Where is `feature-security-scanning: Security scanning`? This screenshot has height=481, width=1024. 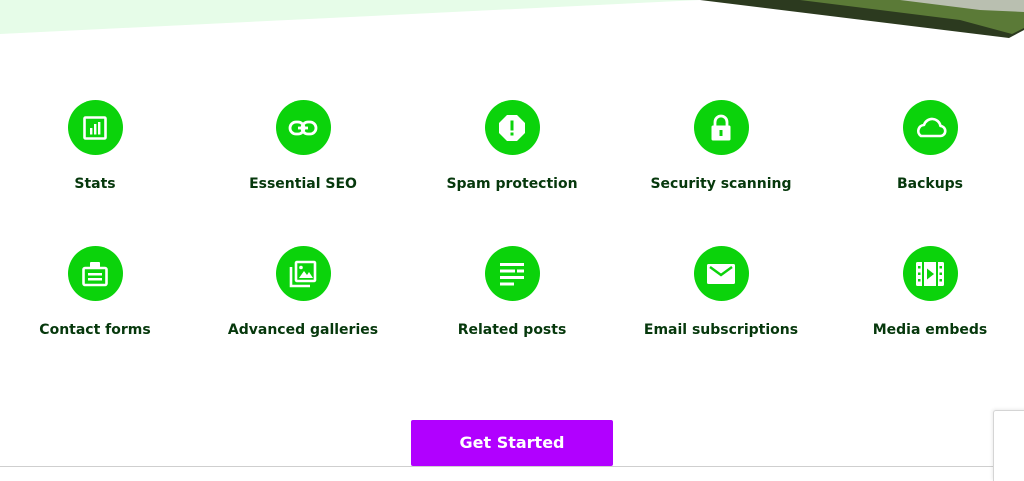
feature-security-scanning: Security scanning is located at coordinates (721, 146).